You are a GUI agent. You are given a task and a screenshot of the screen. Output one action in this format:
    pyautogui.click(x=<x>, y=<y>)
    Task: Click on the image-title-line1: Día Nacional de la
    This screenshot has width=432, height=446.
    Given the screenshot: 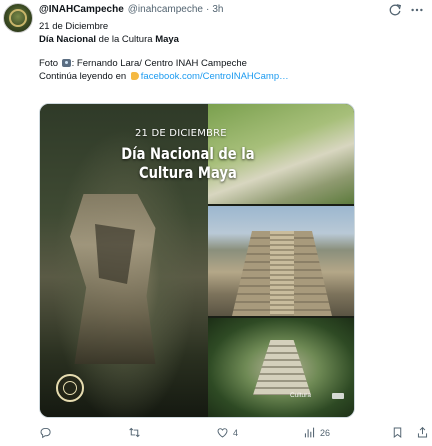 What is the action you would take?
    pyautogui.click(x=188, y=153)
    